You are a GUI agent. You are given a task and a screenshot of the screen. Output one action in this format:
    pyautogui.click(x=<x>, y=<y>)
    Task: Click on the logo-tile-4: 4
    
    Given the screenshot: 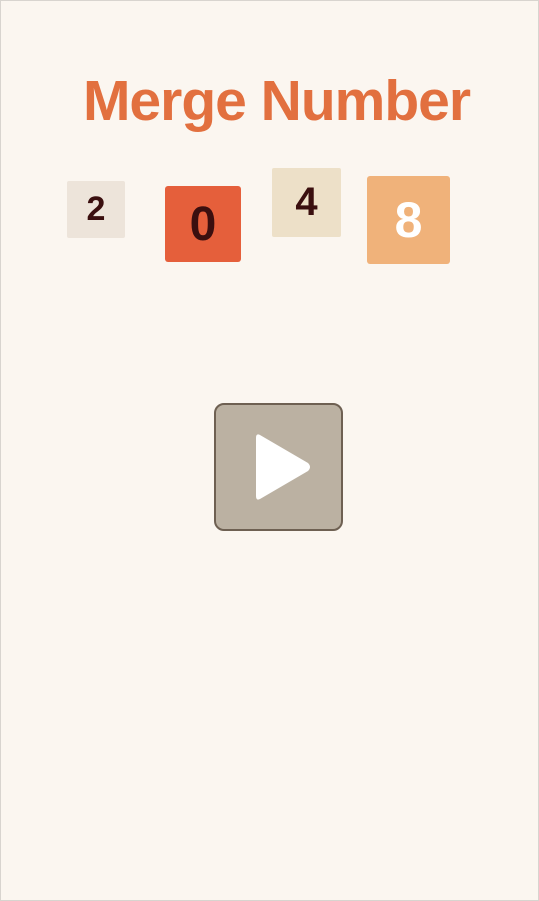 What is the action you would take?
    pyautogui.click(x=306, y=202)
    